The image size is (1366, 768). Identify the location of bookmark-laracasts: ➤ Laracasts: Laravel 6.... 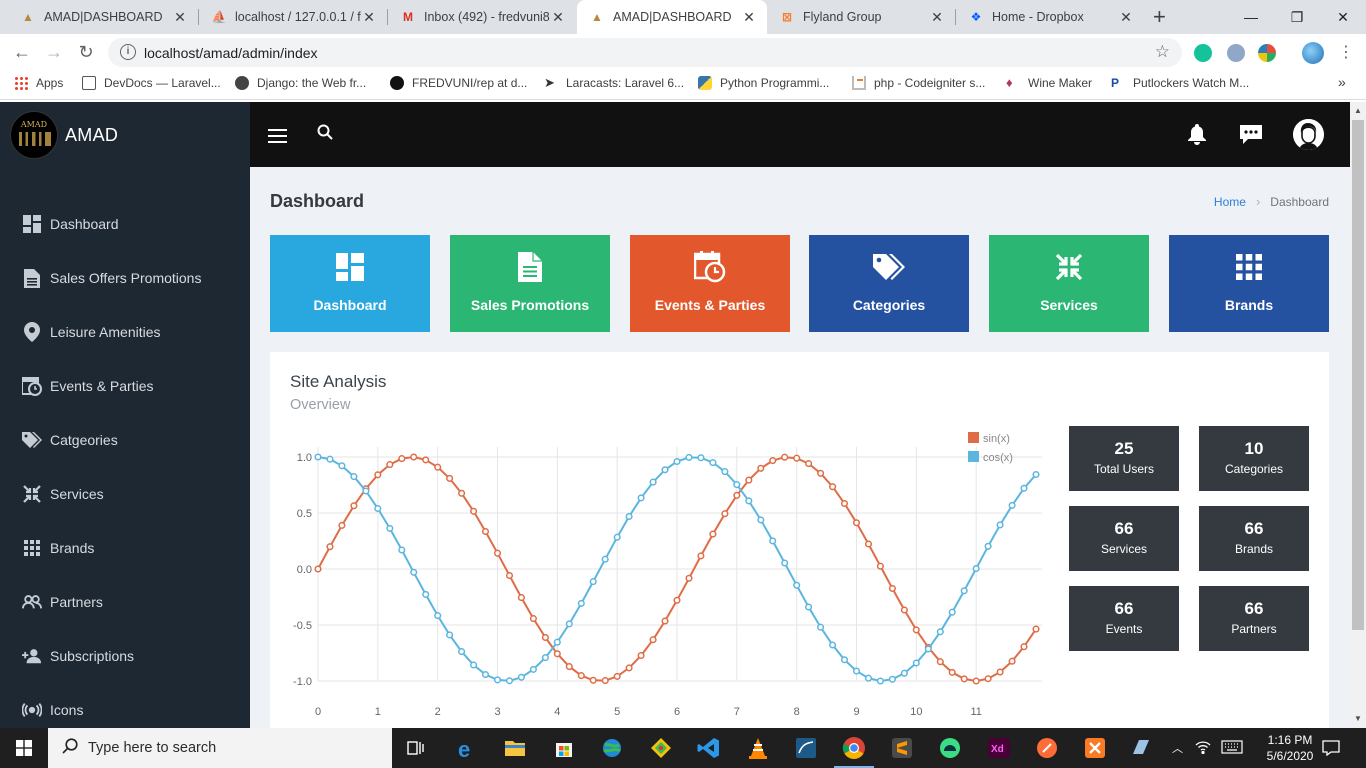
(614, 83).